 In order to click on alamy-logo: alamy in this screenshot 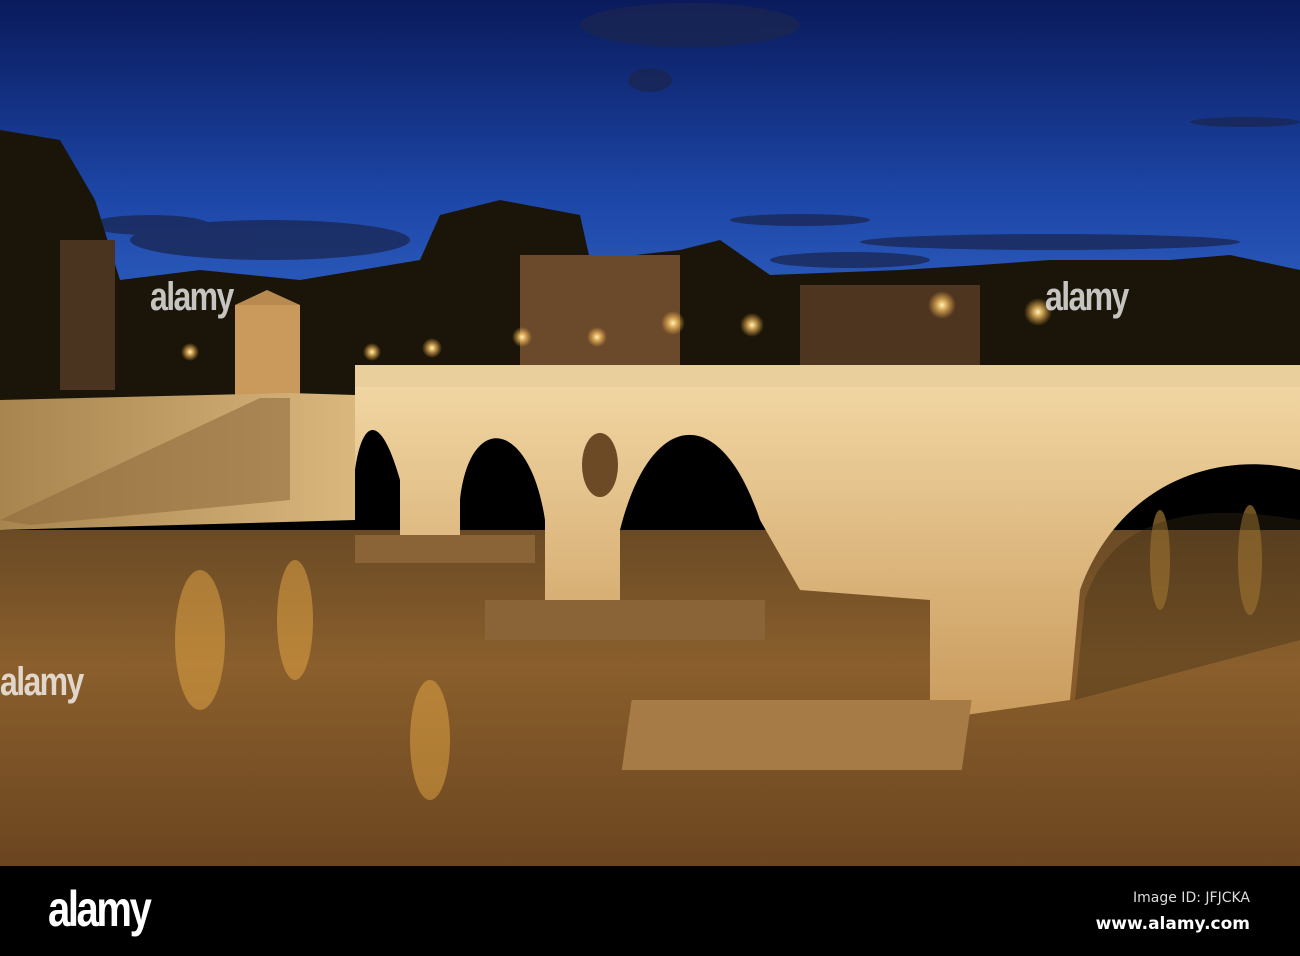, I will do `click(100, 909)`.